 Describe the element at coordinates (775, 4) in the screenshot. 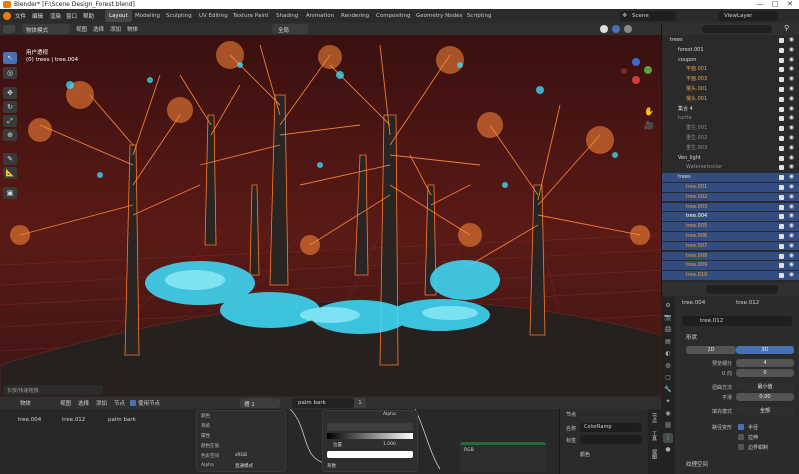

I see `maximize-button: □` at that location.